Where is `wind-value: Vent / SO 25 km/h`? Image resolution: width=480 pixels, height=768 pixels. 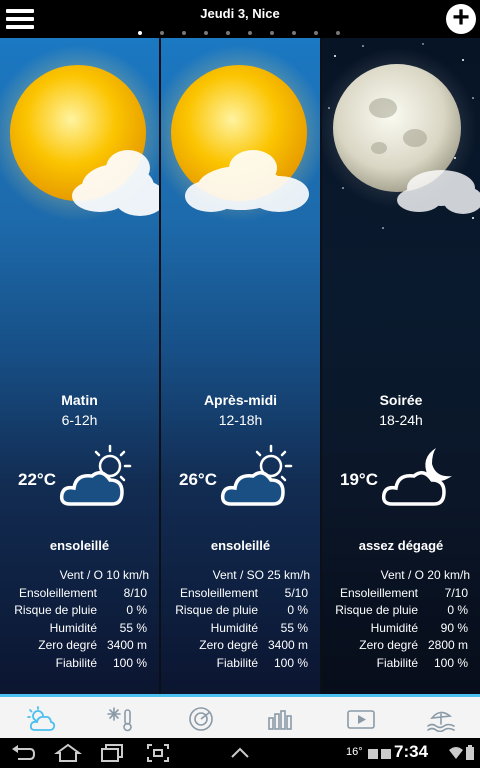
wind-value: Vent / SO 25 km/h is located at coordinates (261, 575).